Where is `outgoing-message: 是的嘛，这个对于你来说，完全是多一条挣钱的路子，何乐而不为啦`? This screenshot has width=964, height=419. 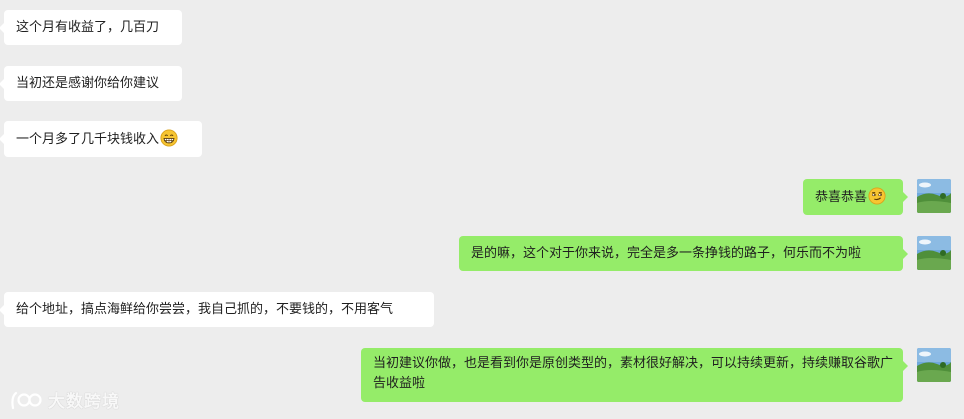 outgoing-message: 是的嘛，这个对于你来说，完全是多一条挣钱的路子，何乐而不为啦 is located at coordinates (683, 253).